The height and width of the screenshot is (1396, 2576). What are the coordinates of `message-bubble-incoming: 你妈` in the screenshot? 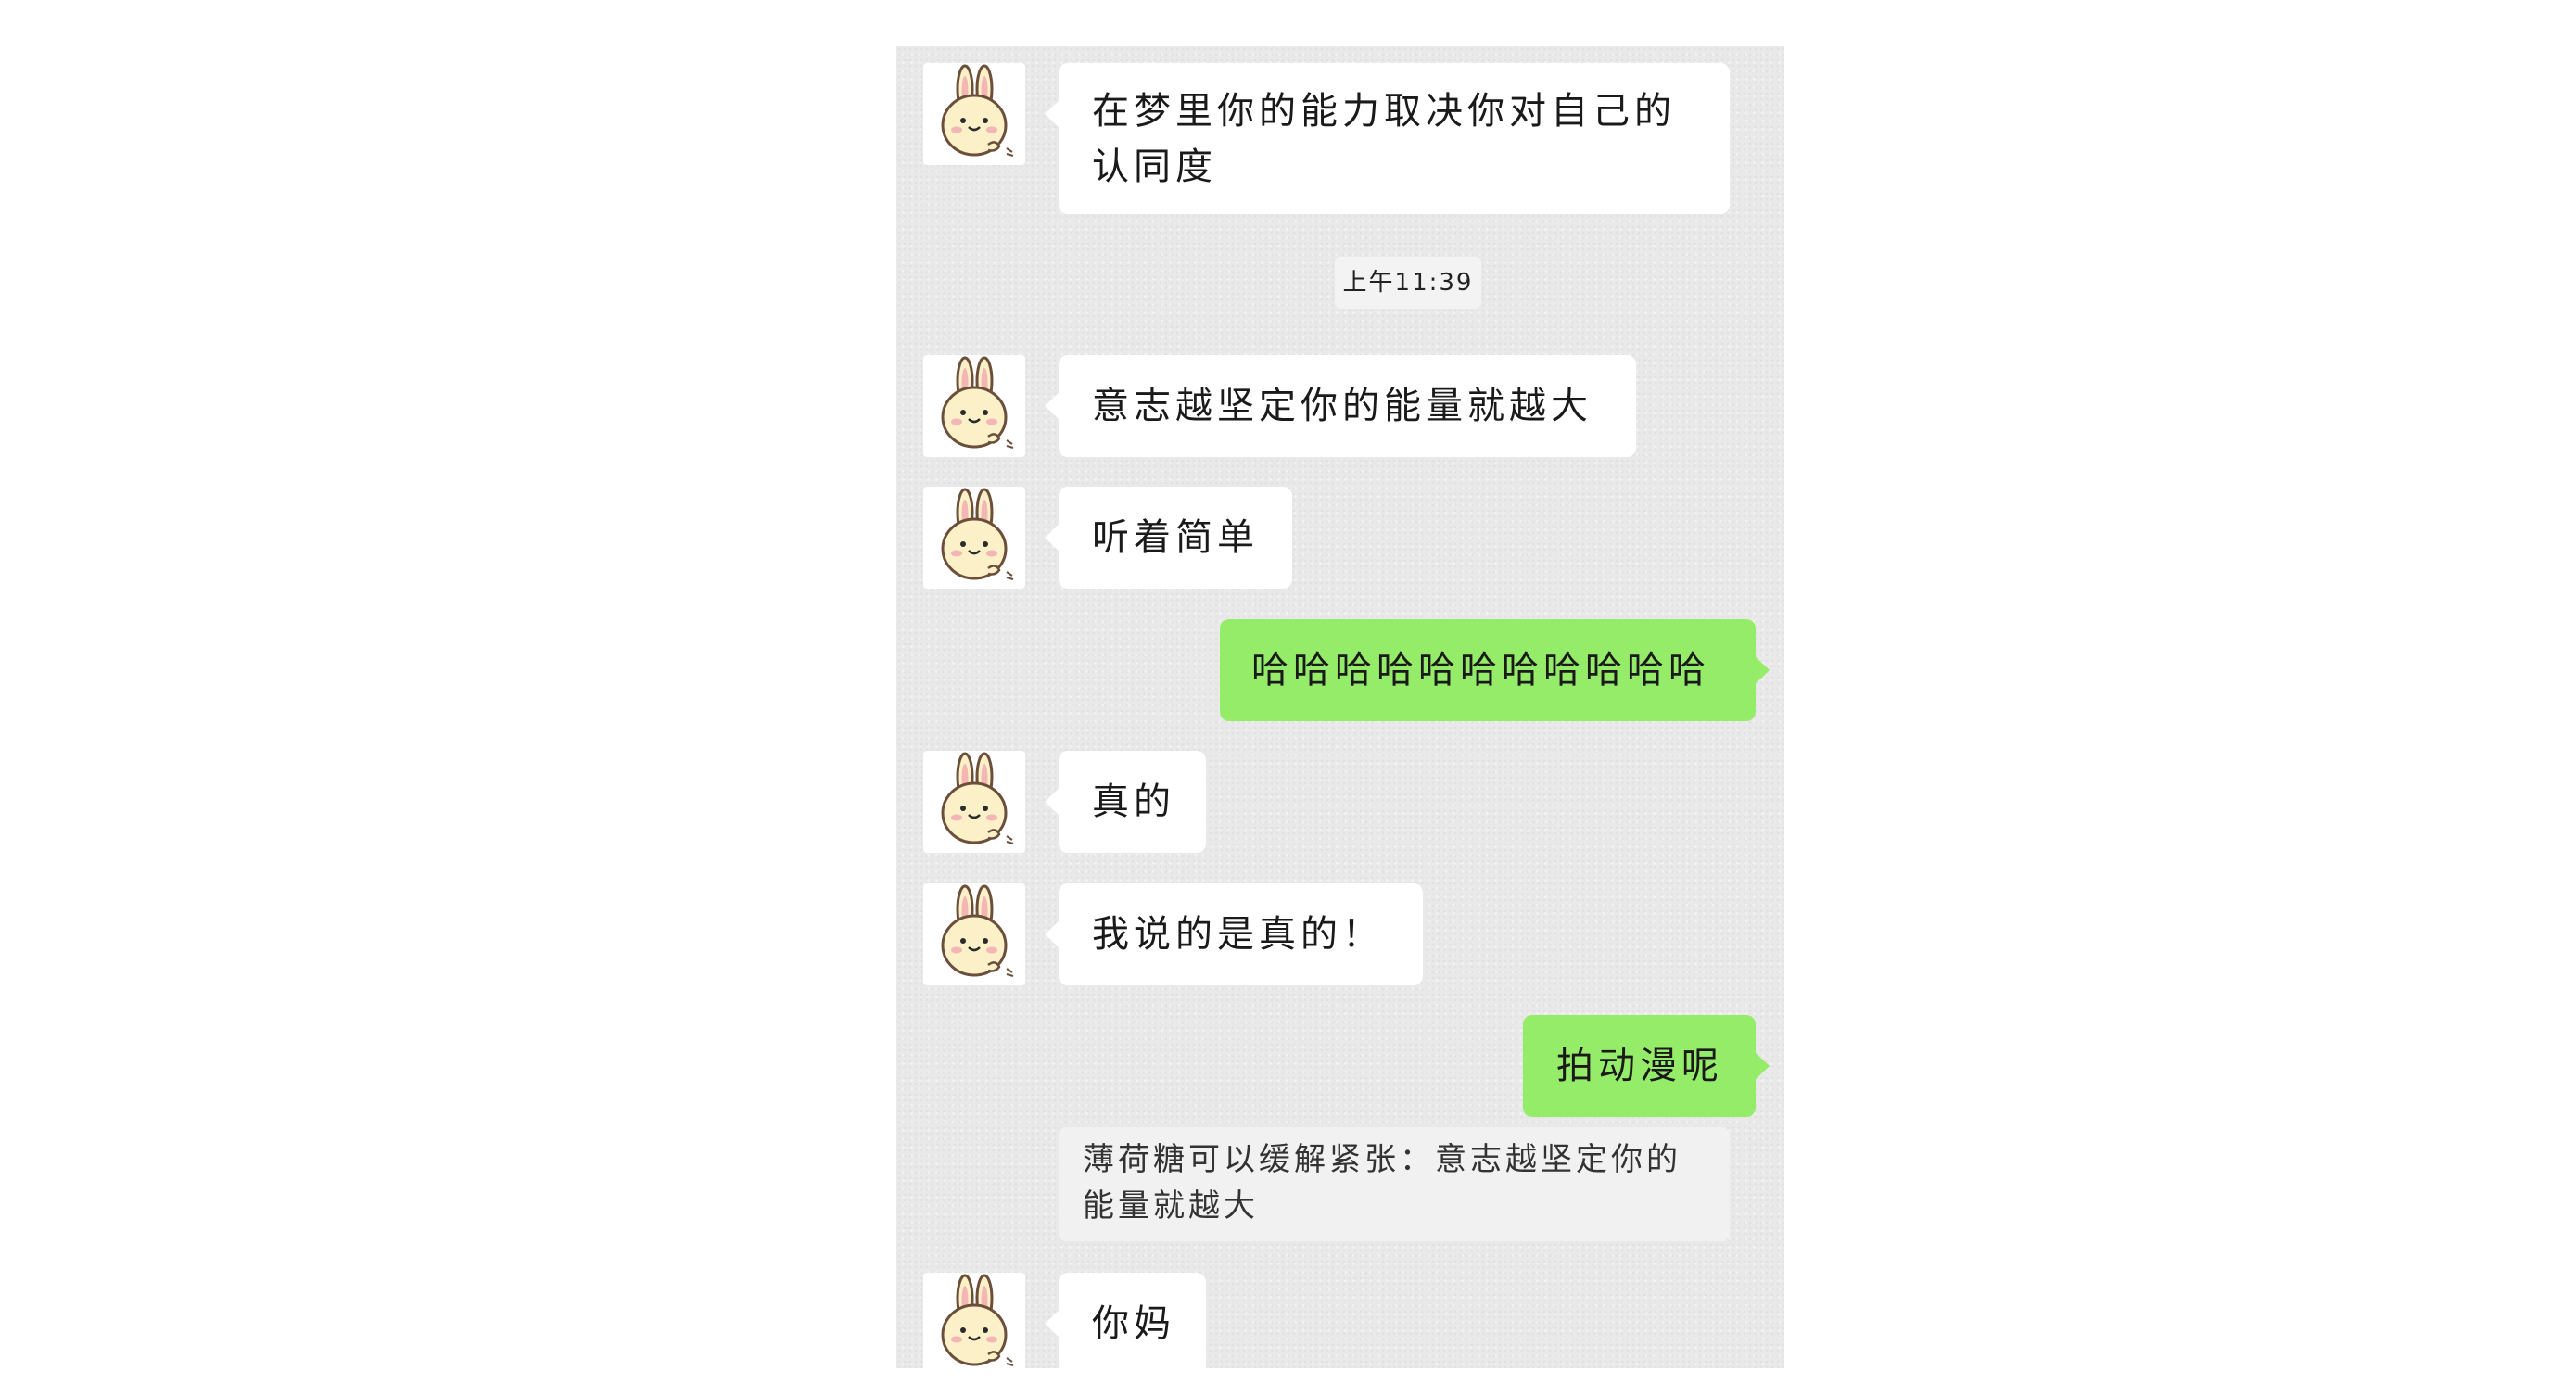 It's located at (1125, 1320).